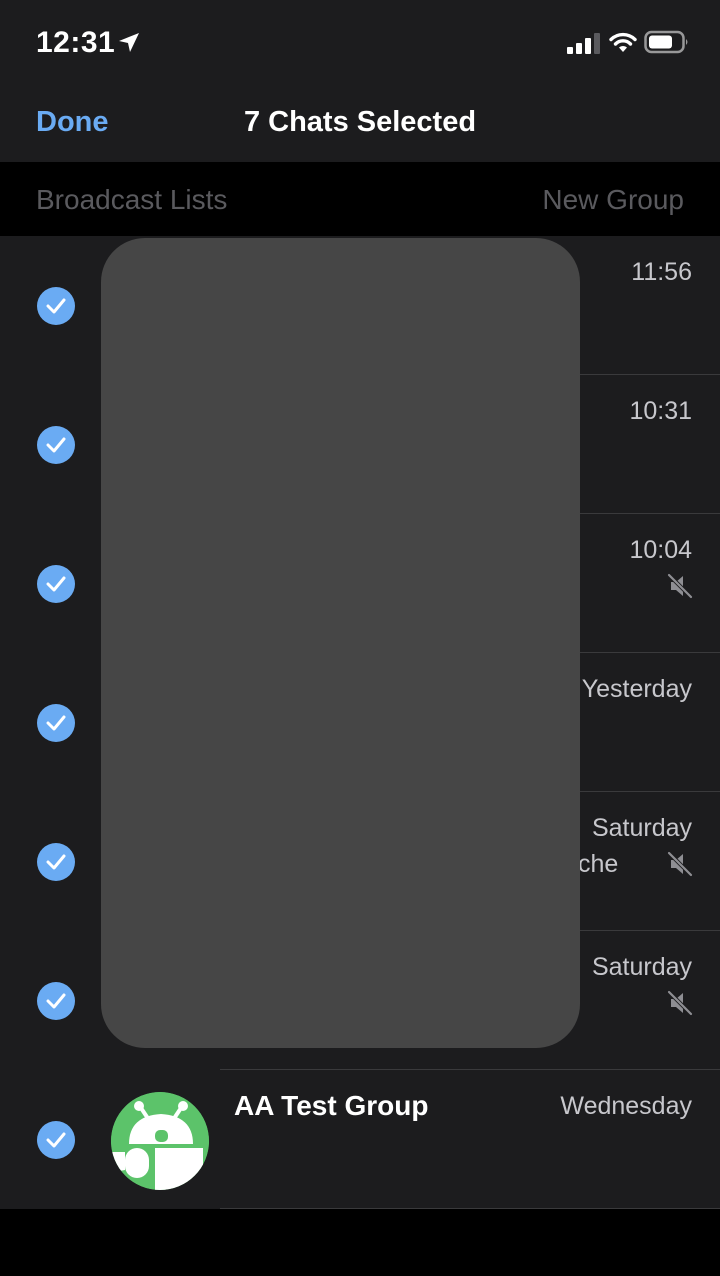 This screenshot has height=1276, width=720. What do you see at coordinates (331, 1105) in the screenshot?
I see `chat-name: AA Test Group` at bounding box center [331, 1105].